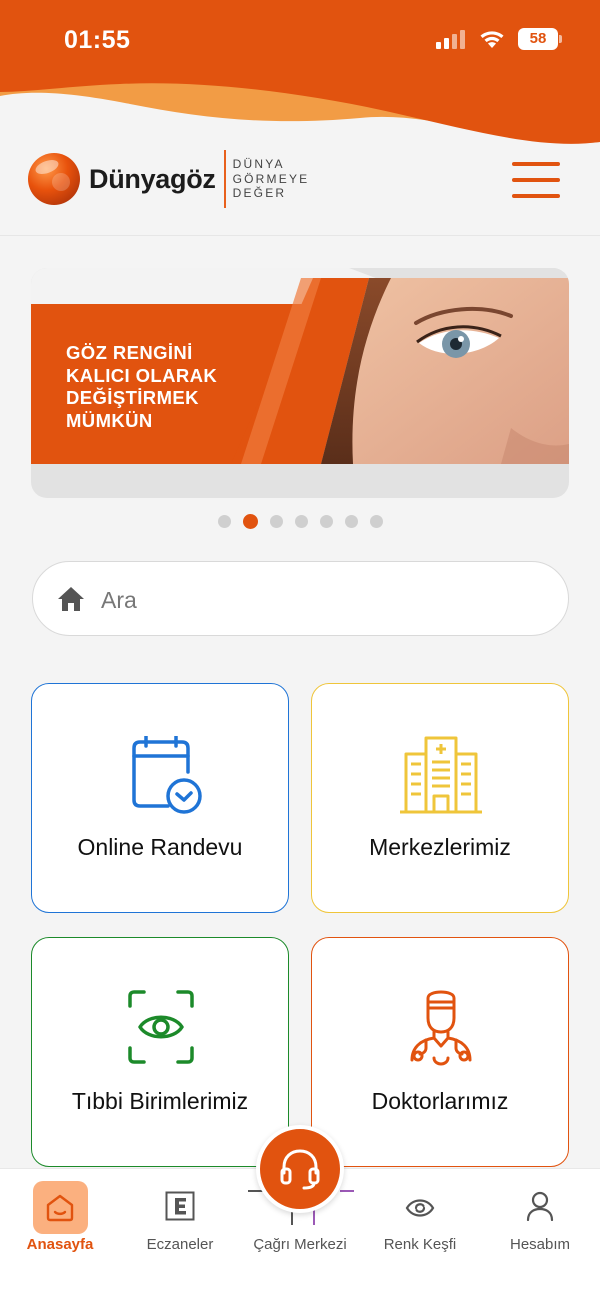 The image size is (600, 1298). Describe the element at coordinates (129, 352) in the screenshot. I see `banner-line: GÖZ RENGİNİ` at that location.